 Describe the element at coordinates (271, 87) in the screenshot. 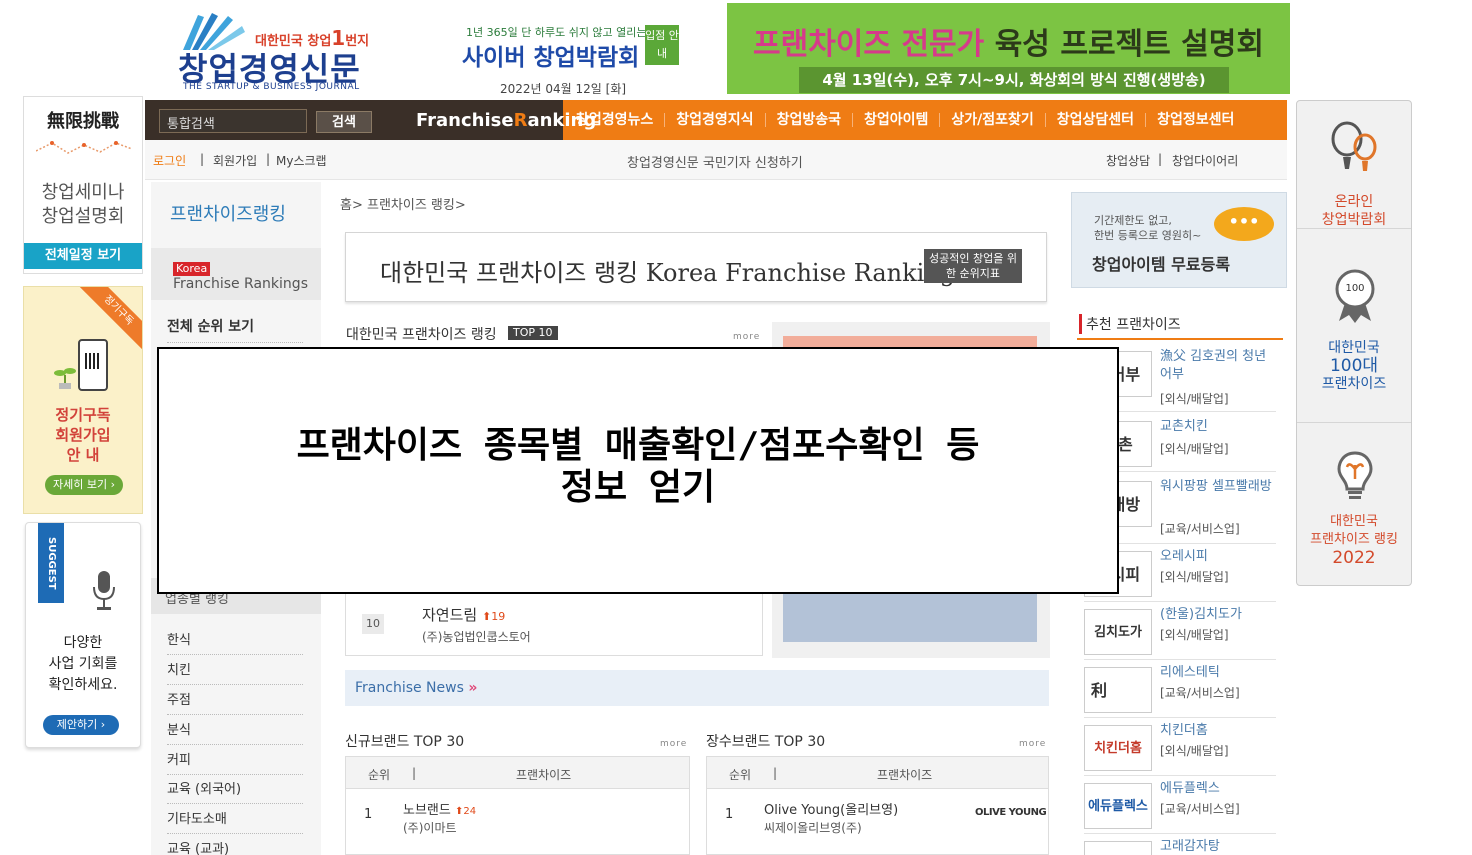

I see `logo-subtitle: THE STARTUP & BUSINESS JOURNAL` at that location.